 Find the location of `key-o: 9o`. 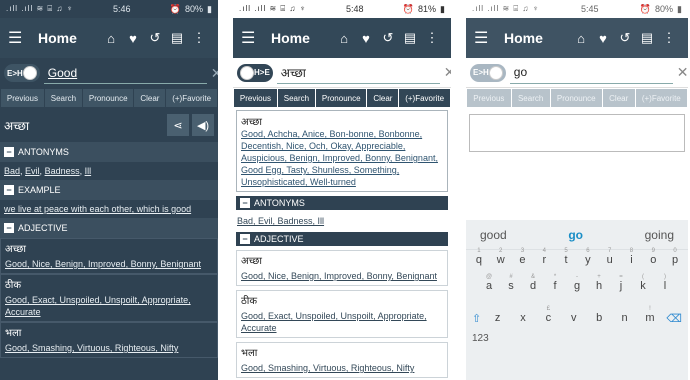

key-o: 9o is located at coordinates (653, 257).